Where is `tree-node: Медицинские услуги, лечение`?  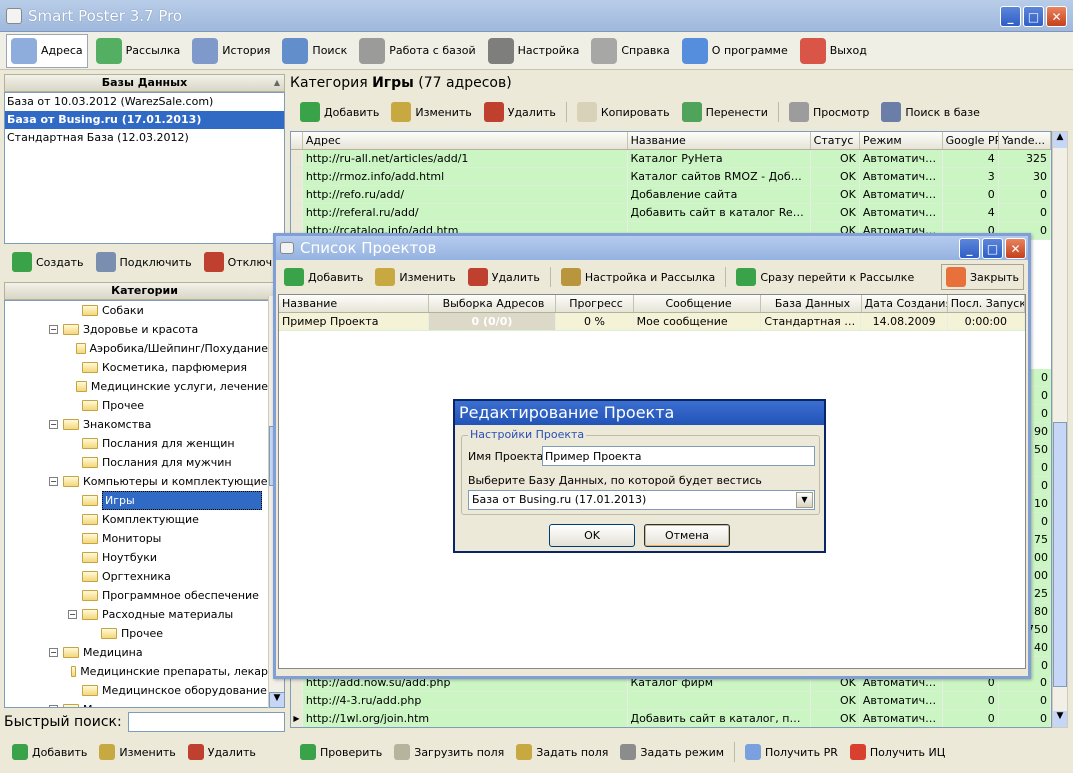
tree-node: Медицинские услуги, лечение is located at coordinates (136, 386).